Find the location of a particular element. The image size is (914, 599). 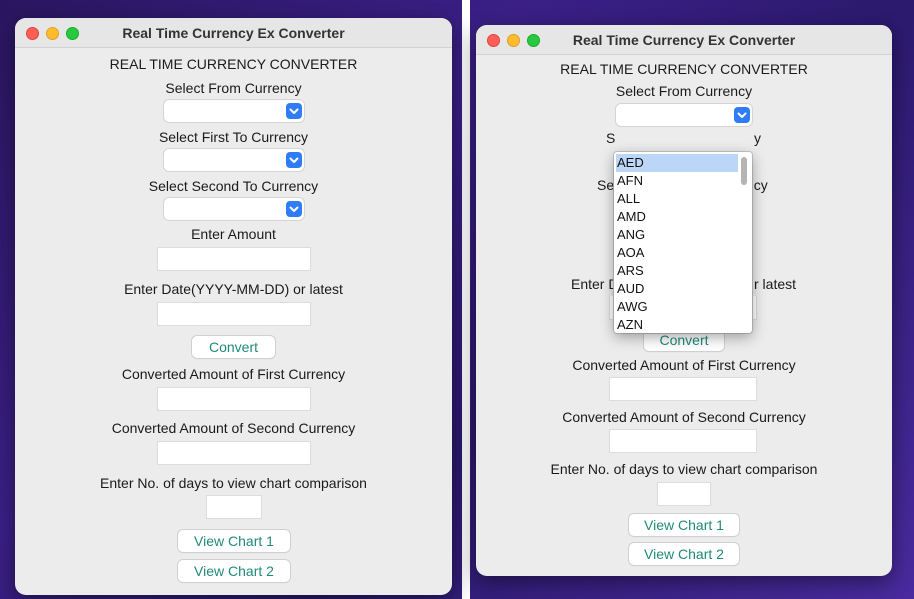

date-label-partial: Enter D is located at coordinates (595, 284).